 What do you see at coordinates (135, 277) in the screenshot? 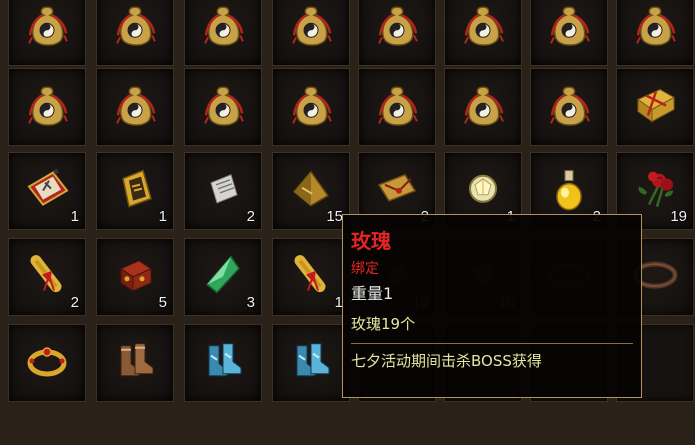
I see `inventory-slot: 5` at bounding box center [135, 277].